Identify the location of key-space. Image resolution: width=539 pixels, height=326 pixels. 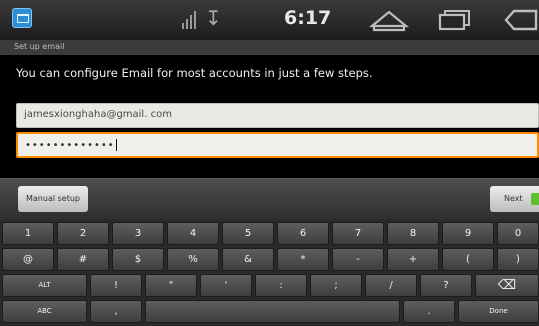
(272, 311).